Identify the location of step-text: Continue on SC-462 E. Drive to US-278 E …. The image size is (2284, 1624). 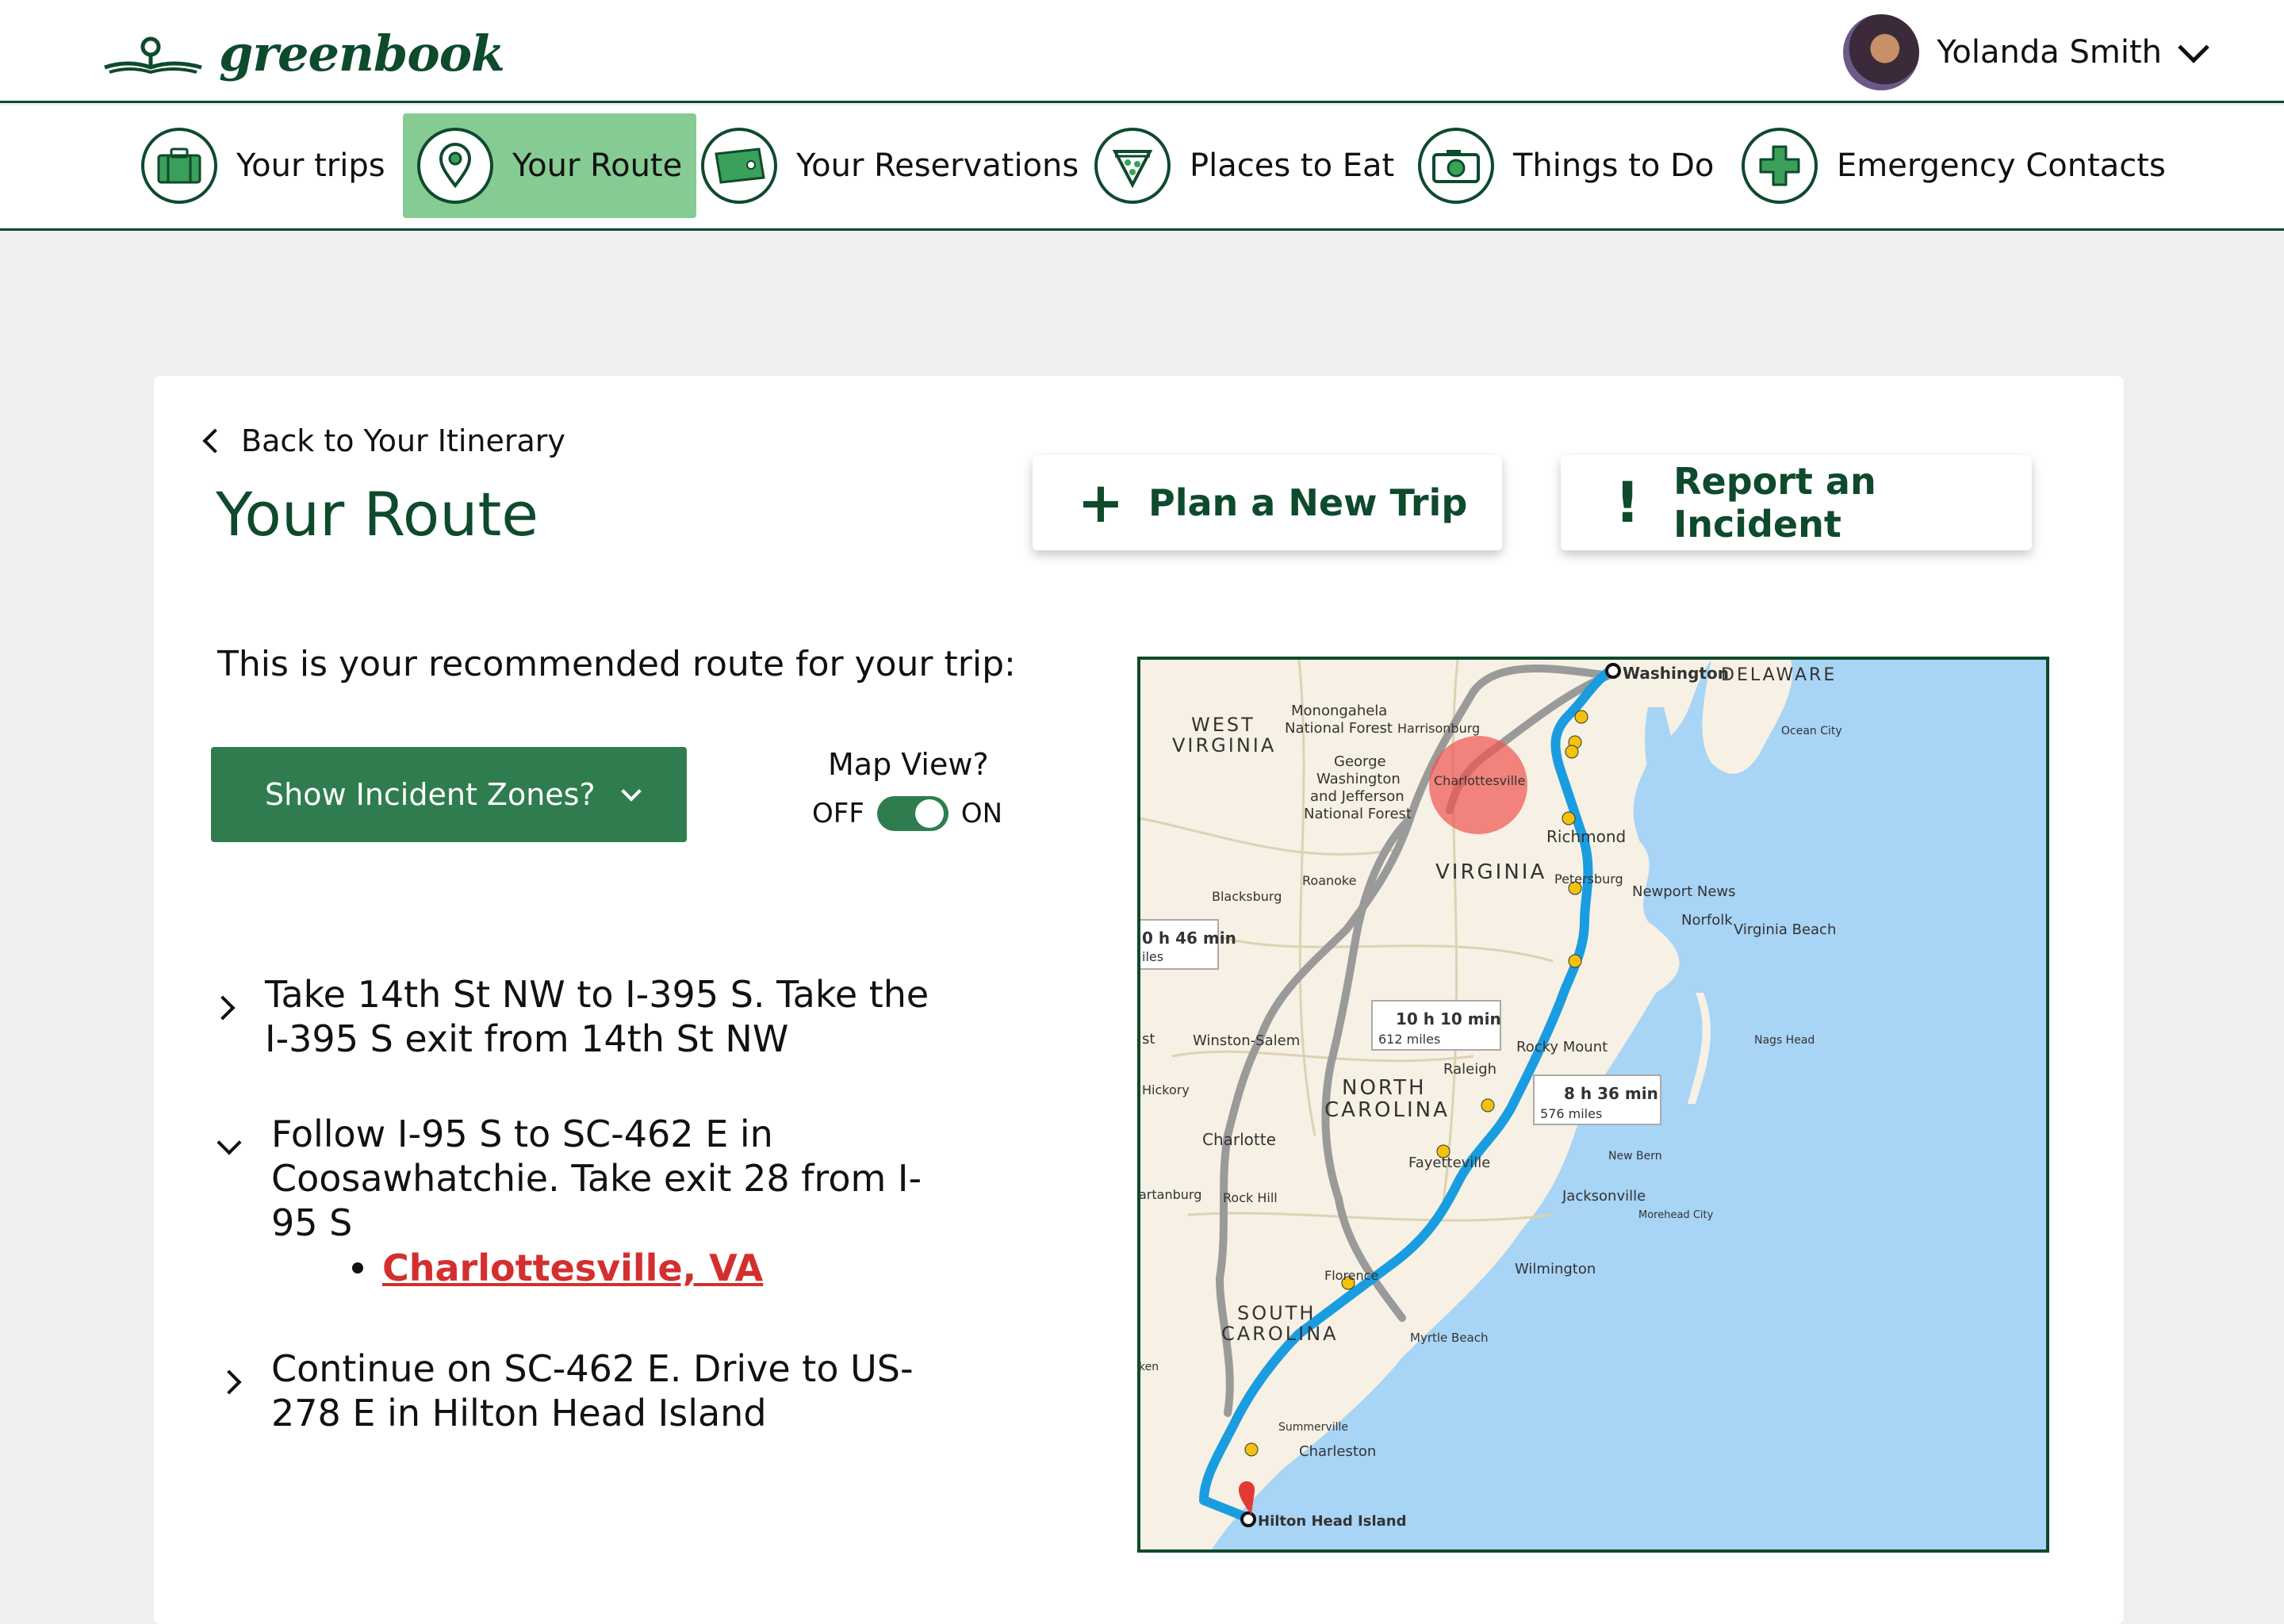
(592, 1390).